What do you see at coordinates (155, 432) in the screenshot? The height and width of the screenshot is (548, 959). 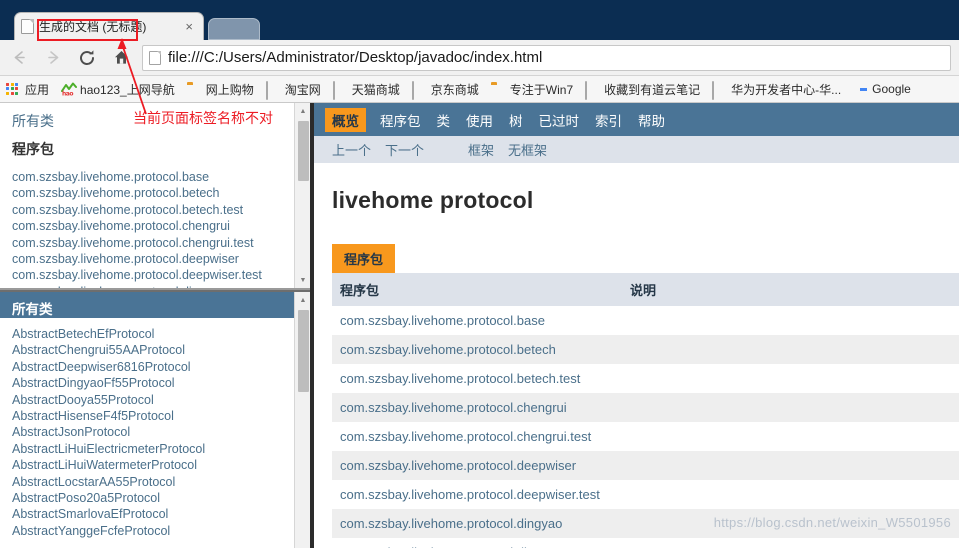 I see `list-item: AbstractJsonProtocol` at bounding box center [155, 432].